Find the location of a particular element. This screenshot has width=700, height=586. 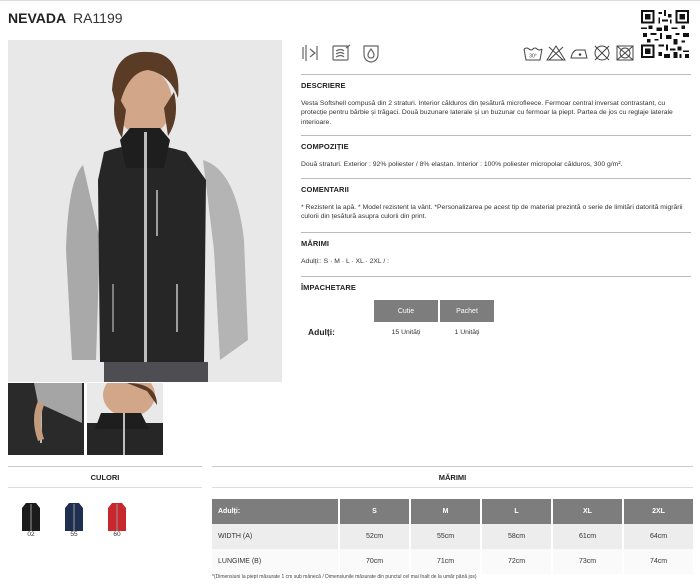

packing-section: ÎMPACHETARE is located at coordinates (496, 288).